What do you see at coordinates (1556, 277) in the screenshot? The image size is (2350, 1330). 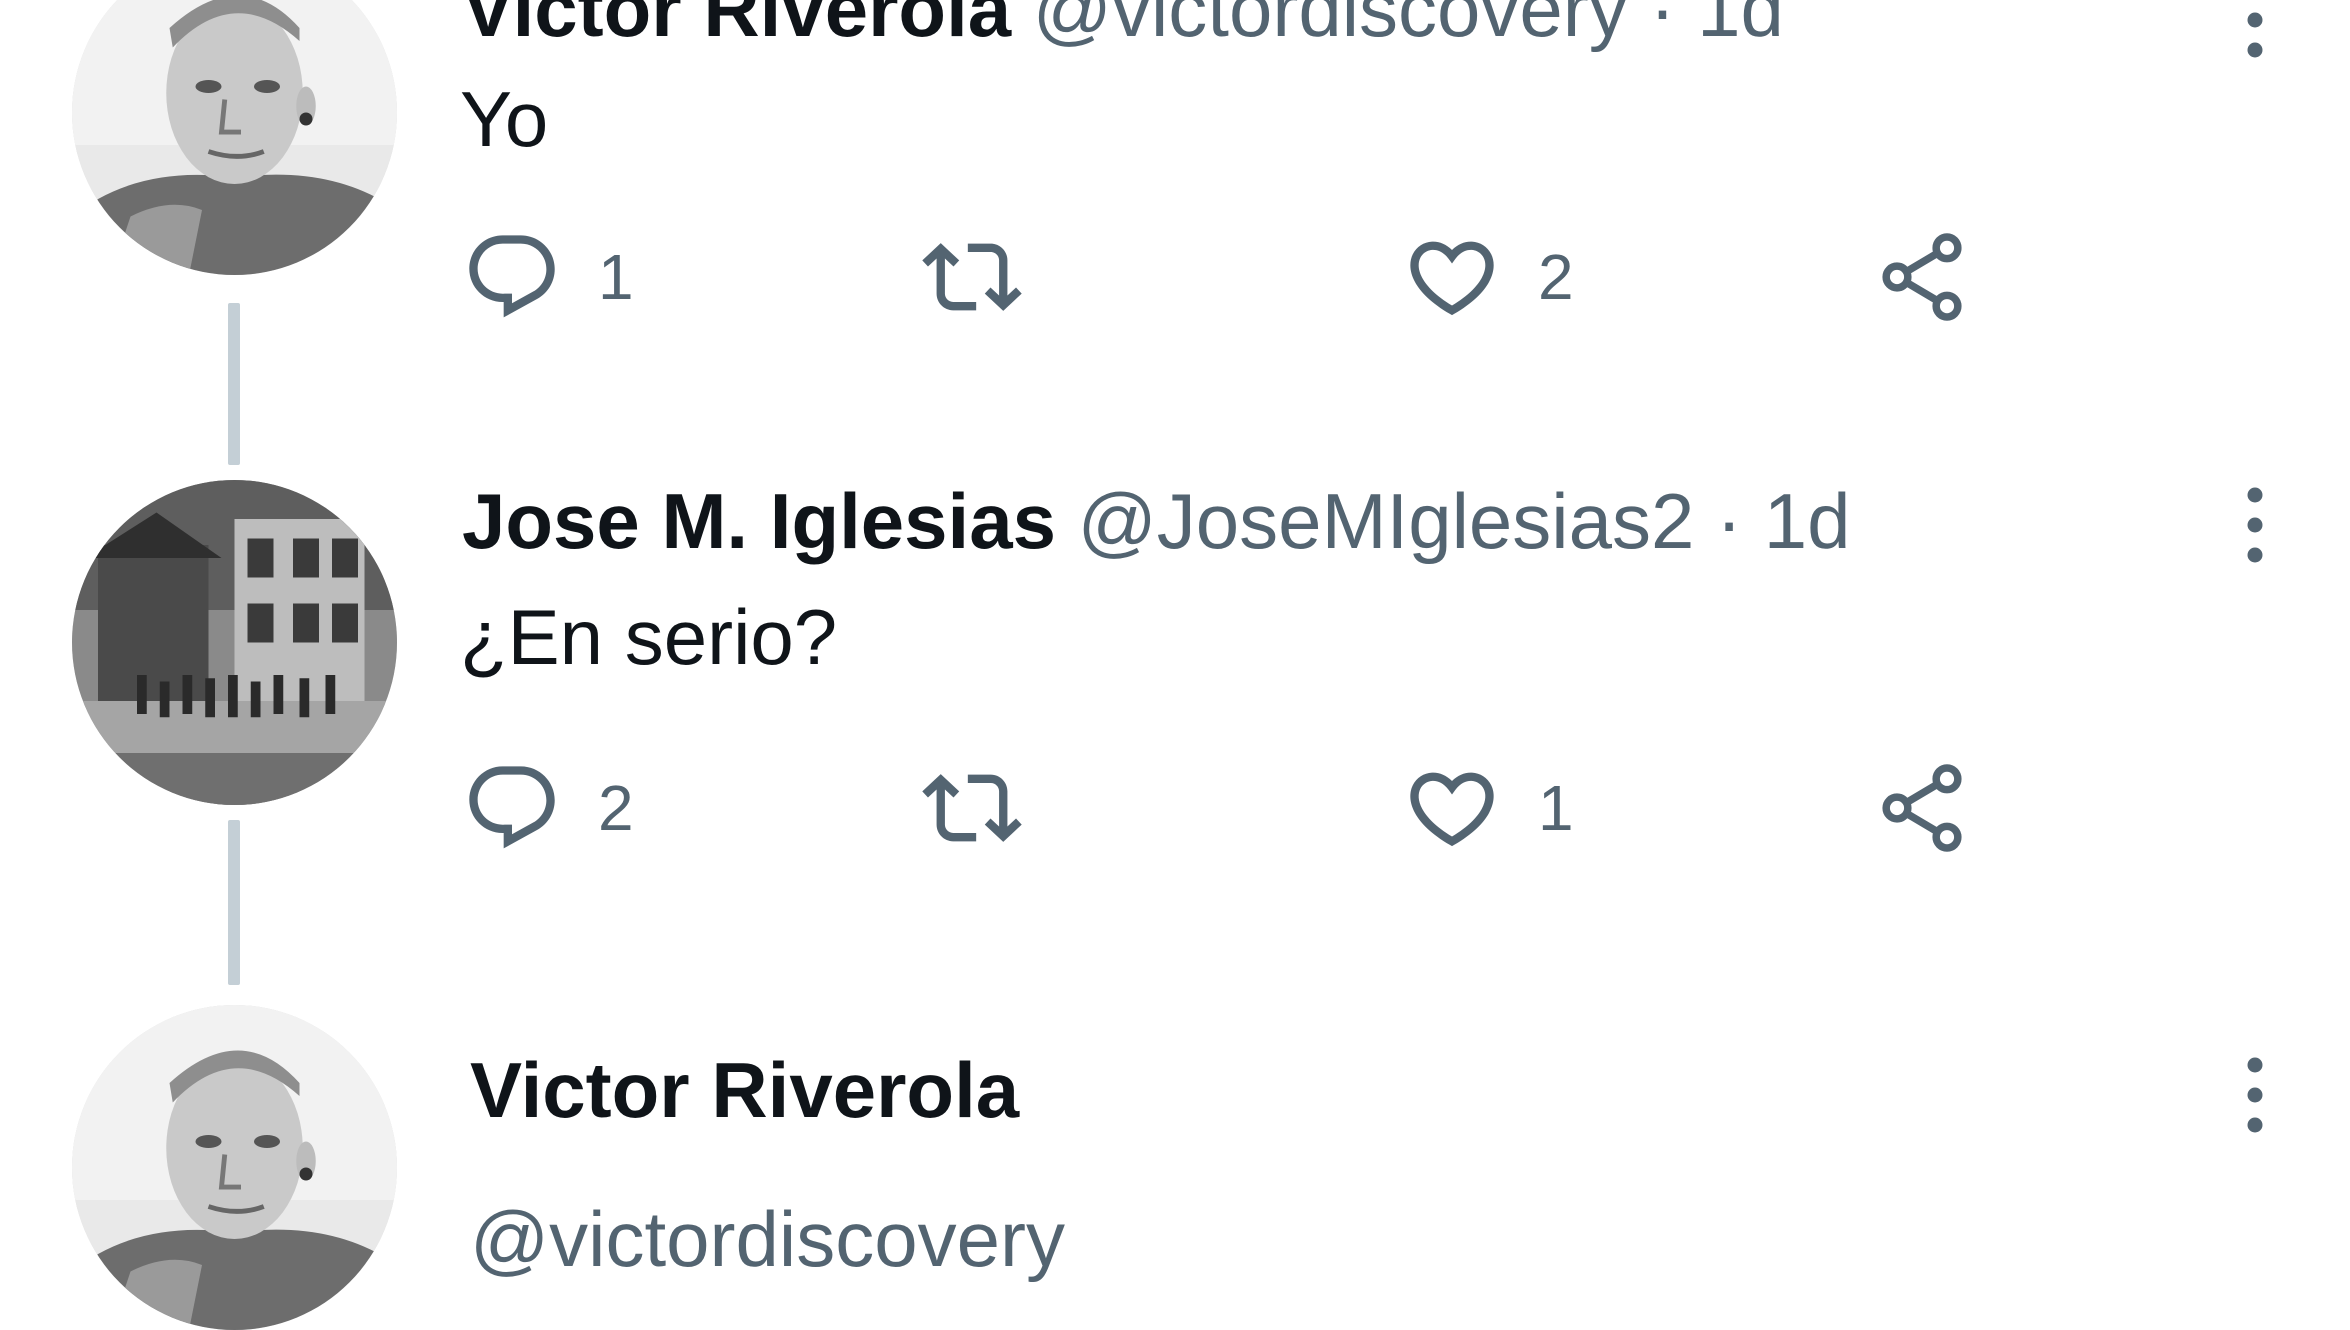 I see `like-count: 2` at bounding box center [1556, 277].